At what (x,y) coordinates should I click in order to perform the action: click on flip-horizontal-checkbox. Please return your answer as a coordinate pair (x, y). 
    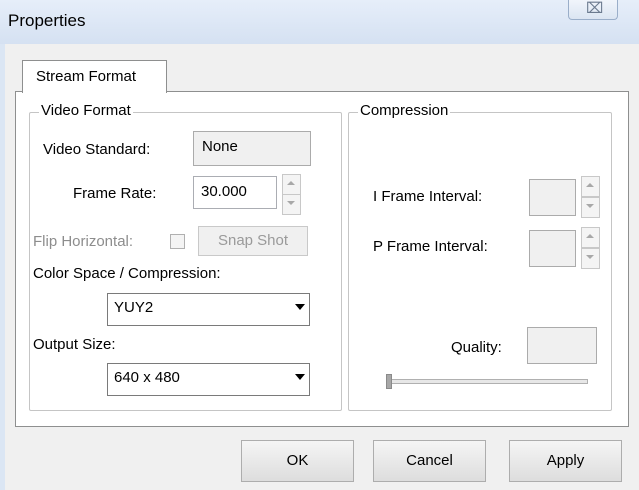
    Looking at the image, I should click on (177, 241).